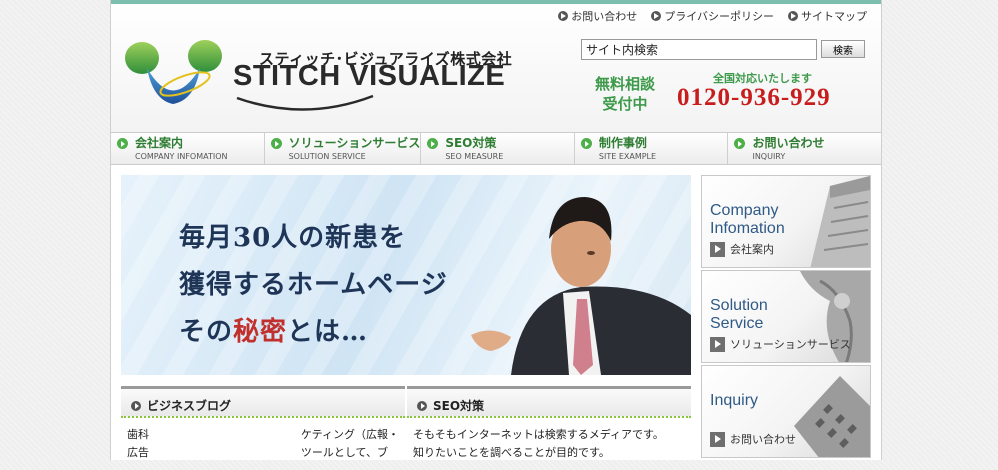 This screenshot has width=998, height=470. I want to click on sidebar-banner-label: ソリューションサービス, so click(790, 344).